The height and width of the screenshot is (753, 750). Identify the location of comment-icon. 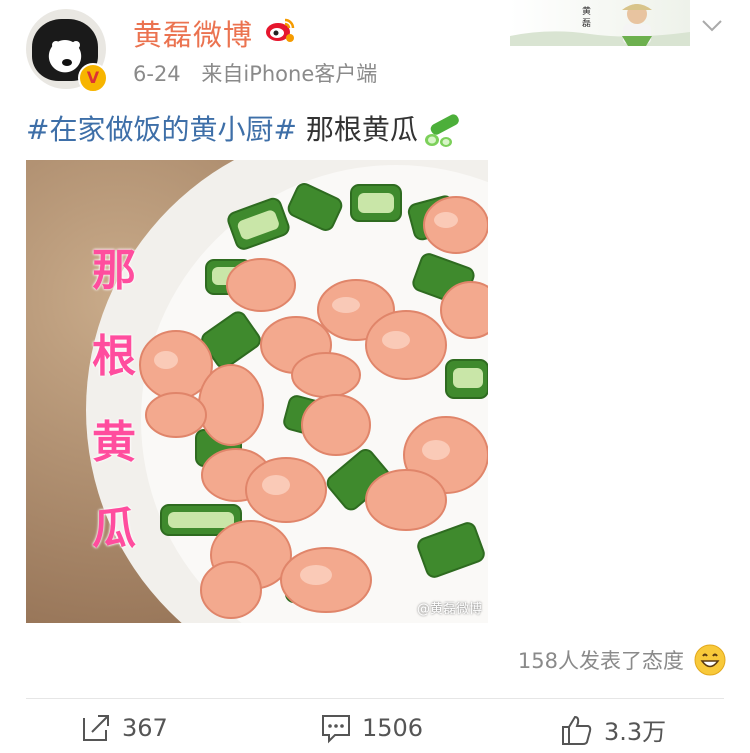
(336, 729).